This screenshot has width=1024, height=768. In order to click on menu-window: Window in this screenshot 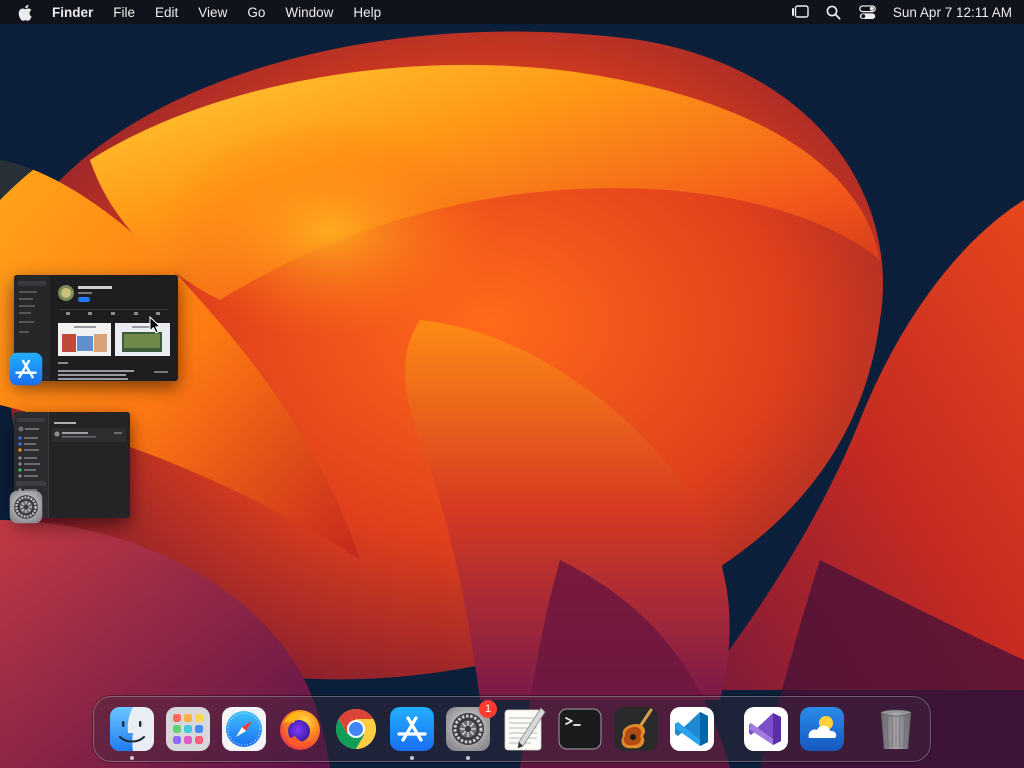, I will do `click(309, 12)`.